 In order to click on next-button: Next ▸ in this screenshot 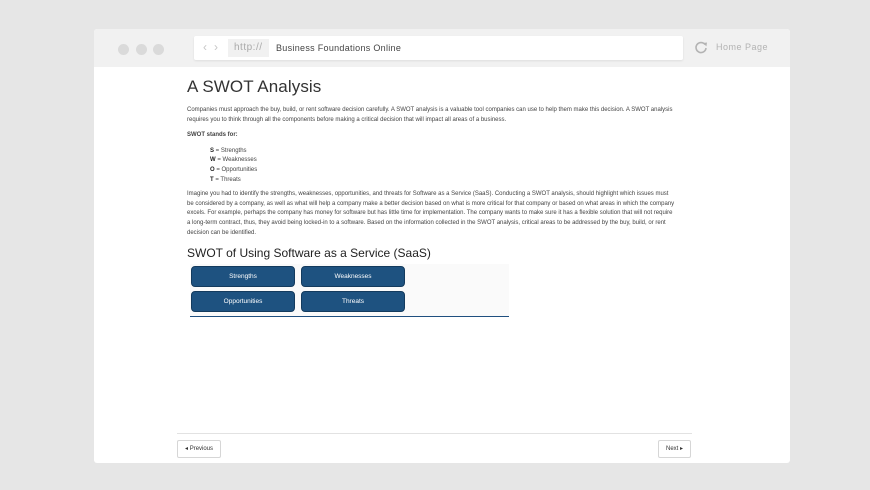, I will do `click(675, 449)`.